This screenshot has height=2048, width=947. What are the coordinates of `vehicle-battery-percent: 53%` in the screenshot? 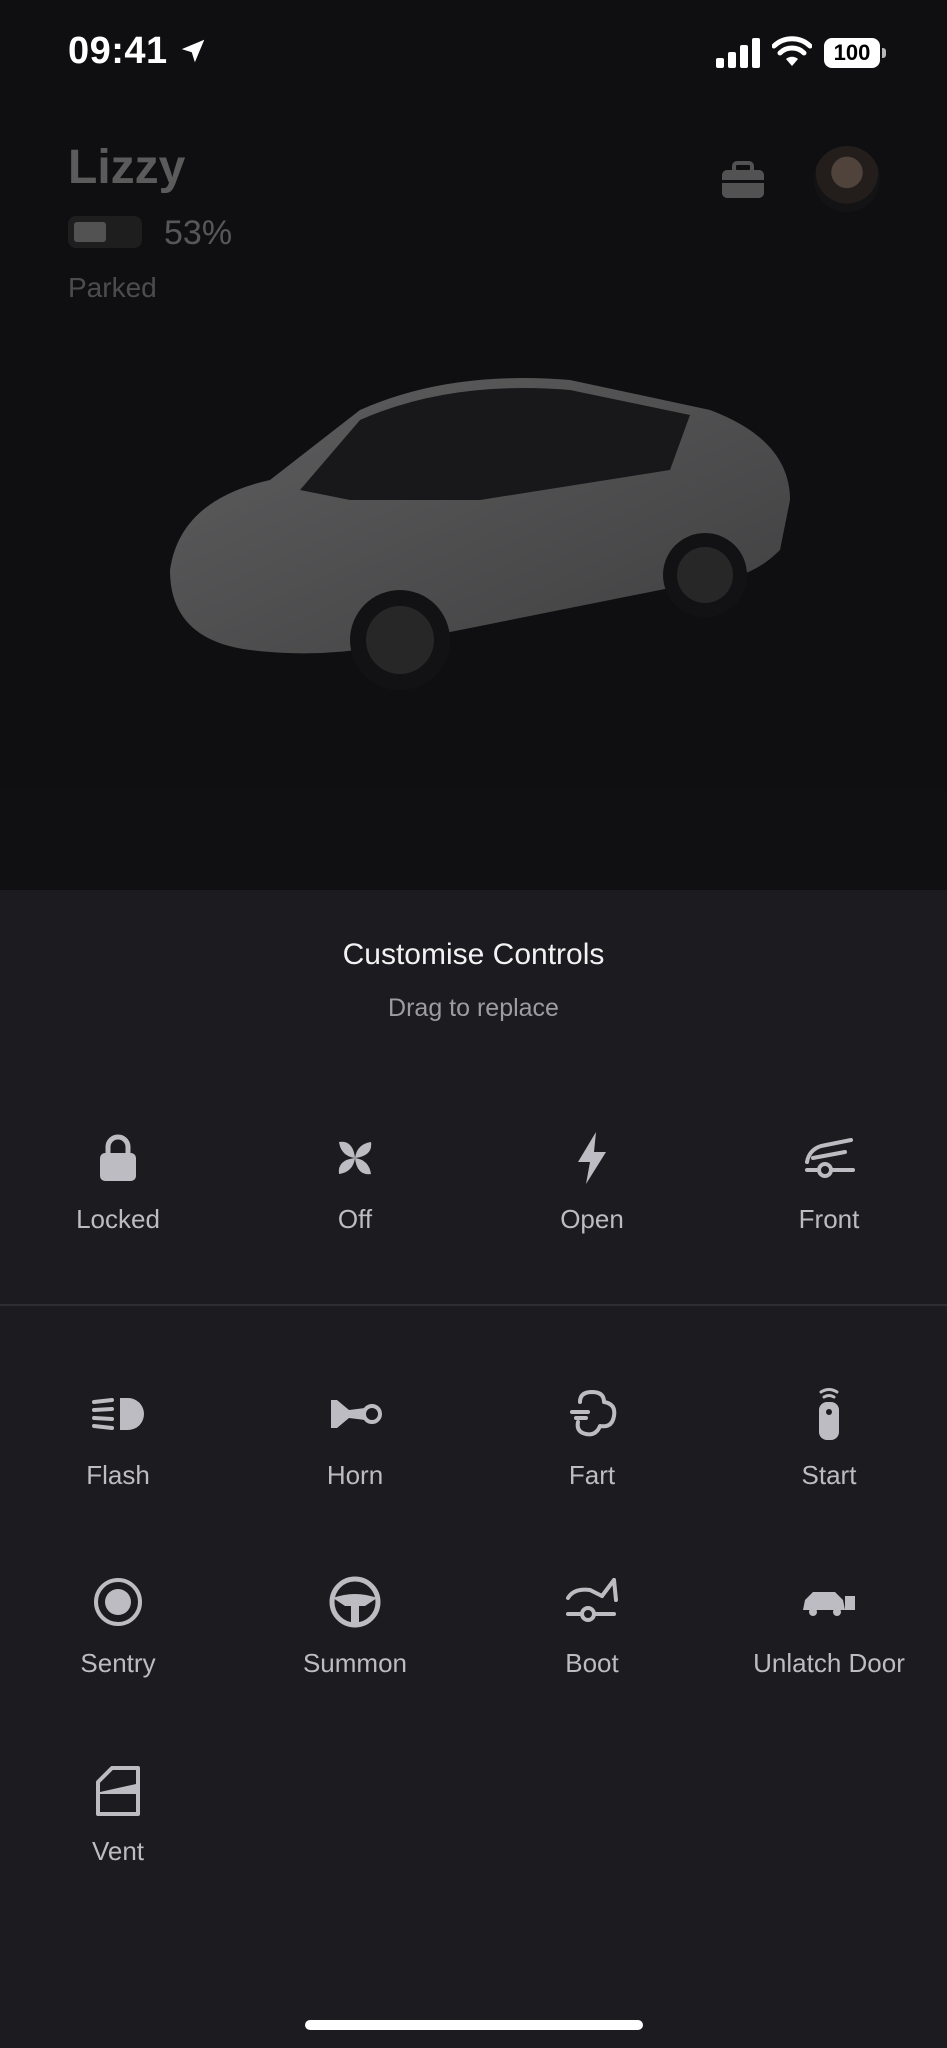 It's located at (198, 233).